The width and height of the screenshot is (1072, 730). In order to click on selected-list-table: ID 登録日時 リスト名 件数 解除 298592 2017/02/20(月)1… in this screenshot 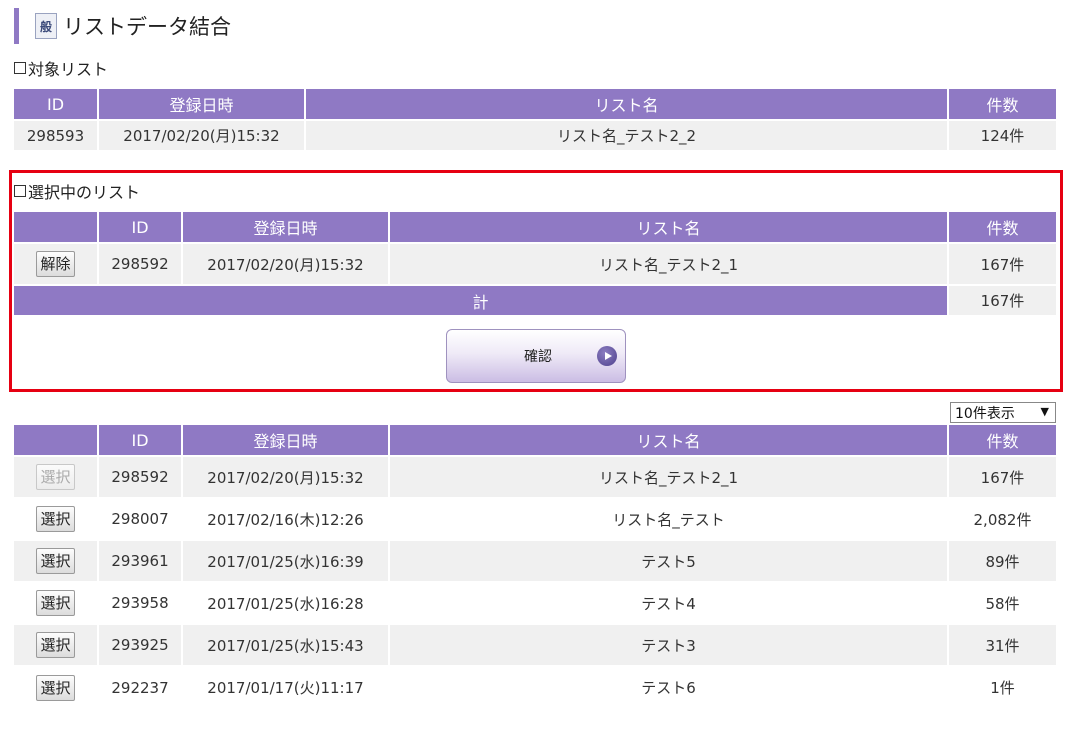, I will do `click(535, 263)`.